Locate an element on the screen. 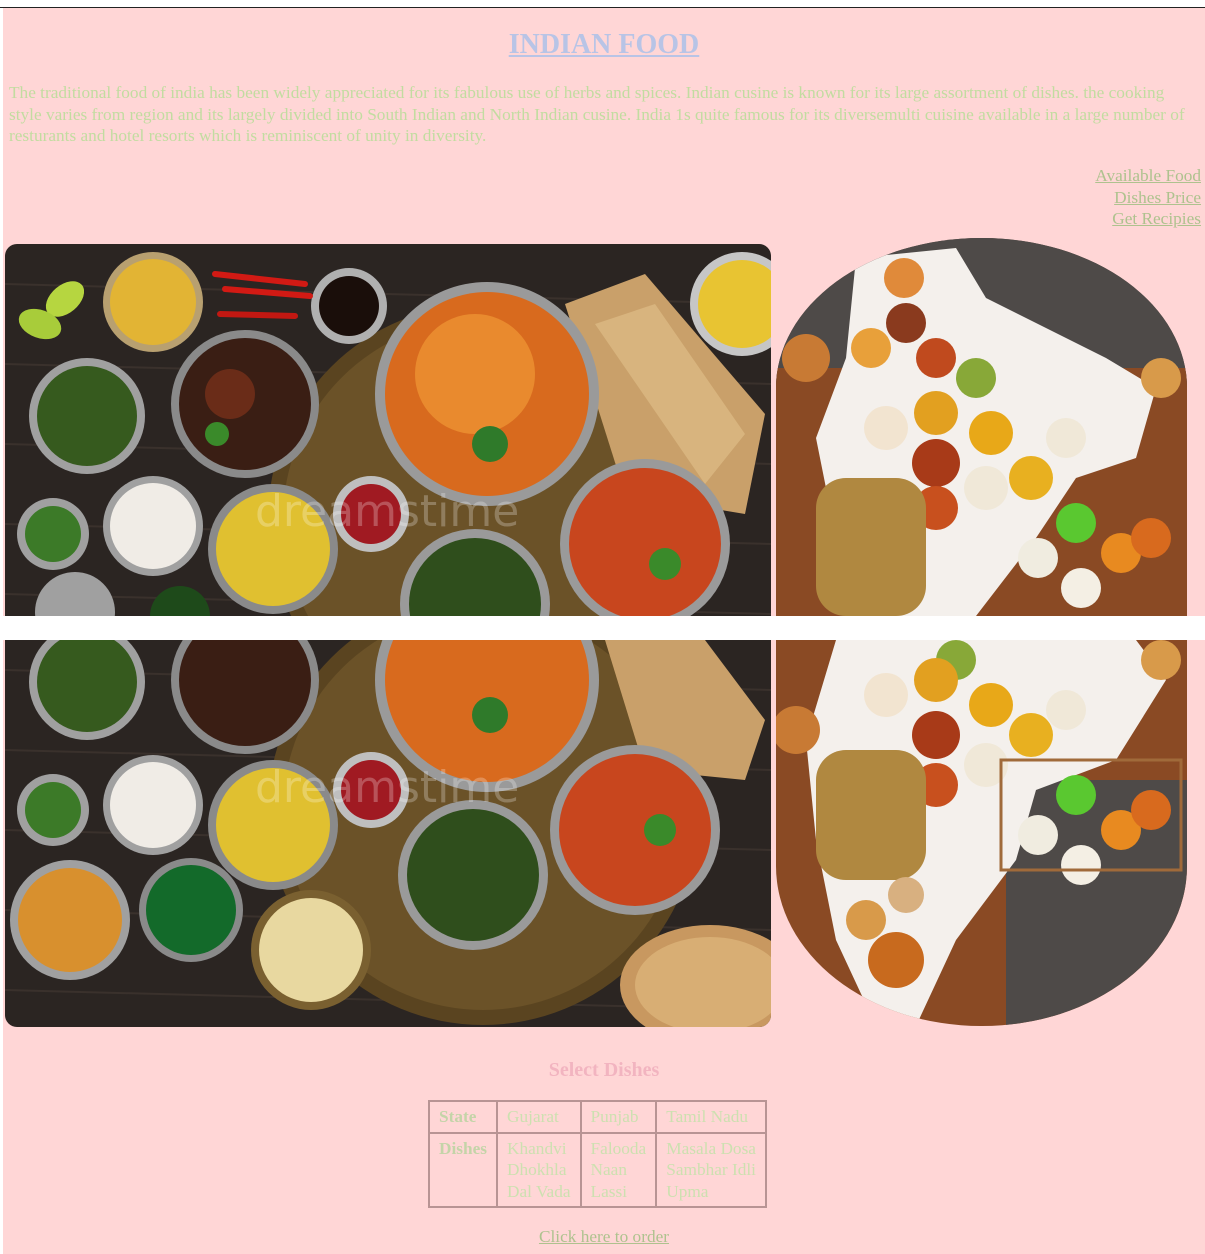 This screenshot has width=1205, height=1254. dish-item: Falooda is located at coordinates (618, 1148).